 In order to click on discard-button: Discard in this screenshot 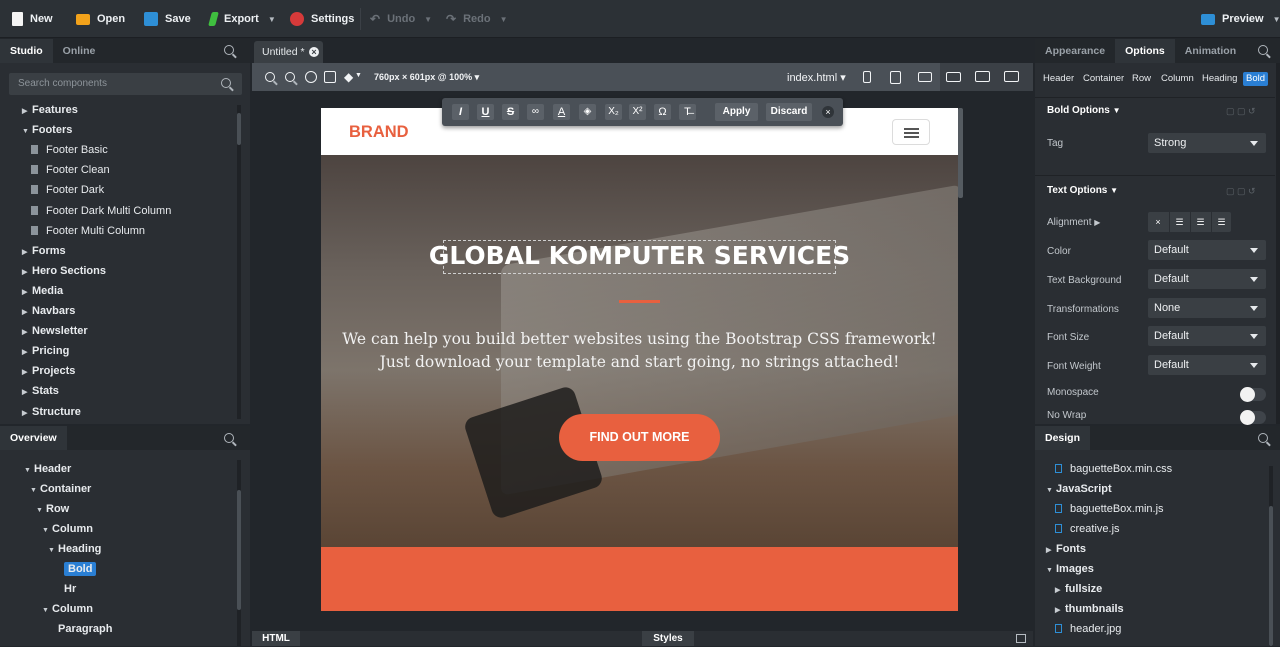, I will do `click(789, 112)`.